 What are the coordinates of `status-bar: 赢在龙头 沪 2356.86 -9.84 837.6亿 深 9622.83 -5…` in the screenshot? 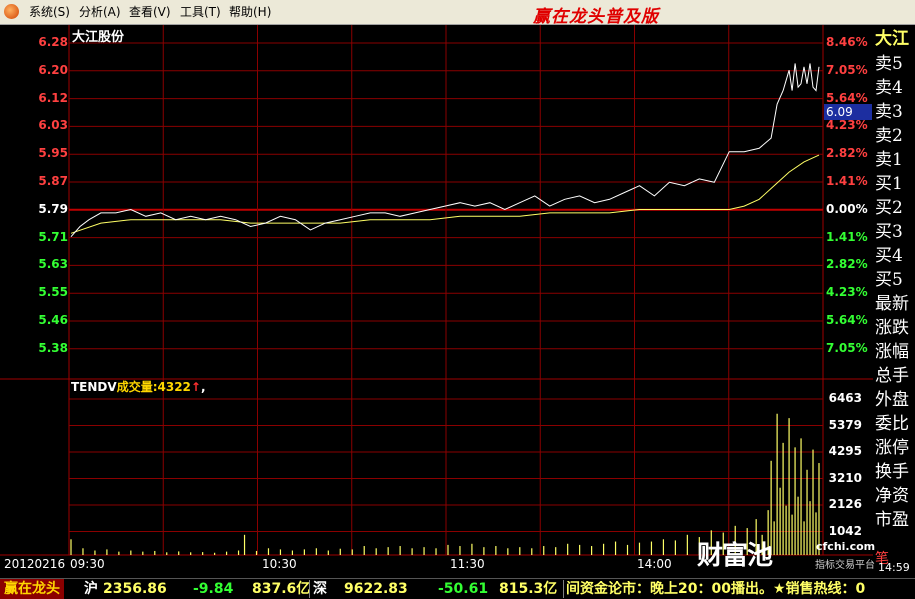 It's located at (457, 588).